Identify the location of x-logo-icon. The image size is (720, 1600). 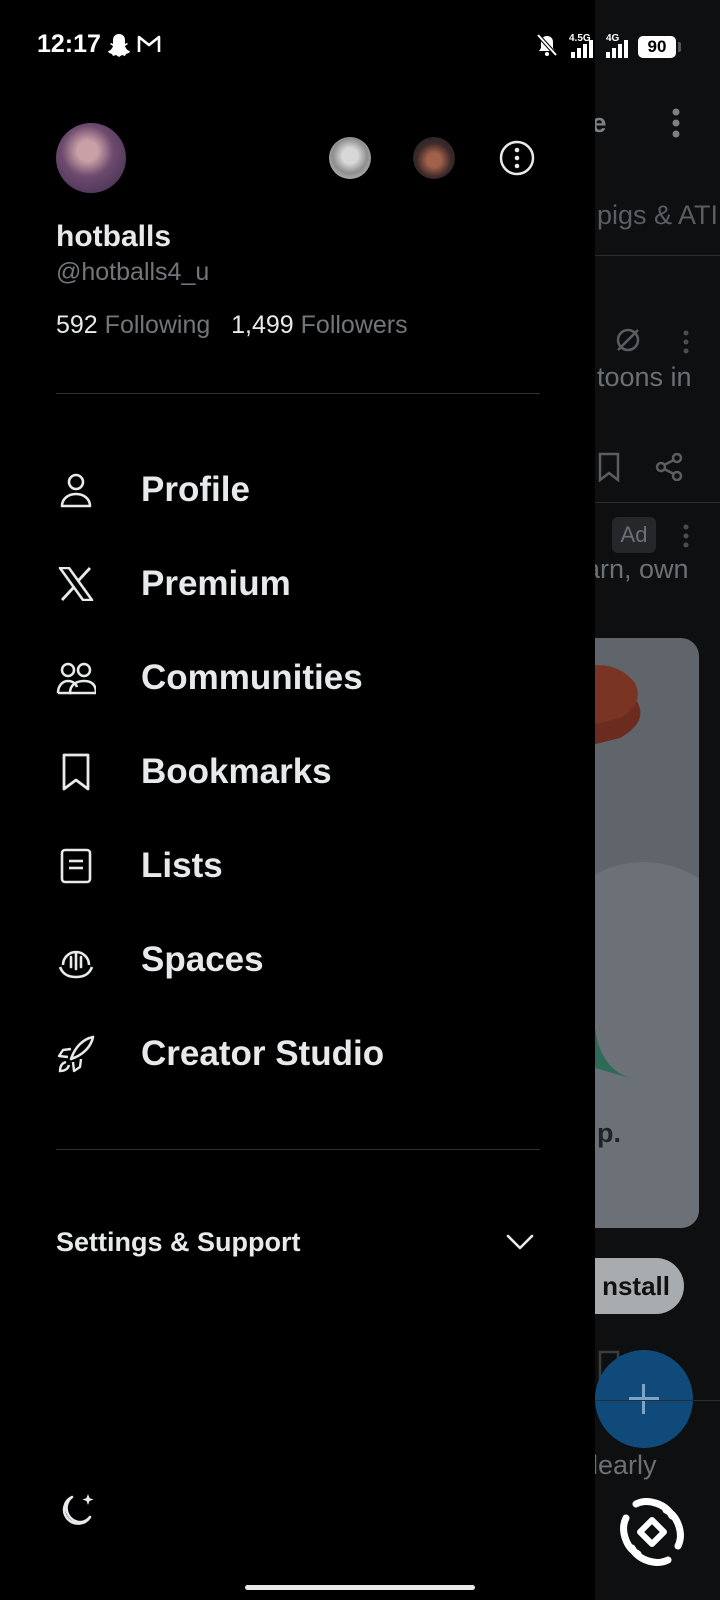
(76, 584).